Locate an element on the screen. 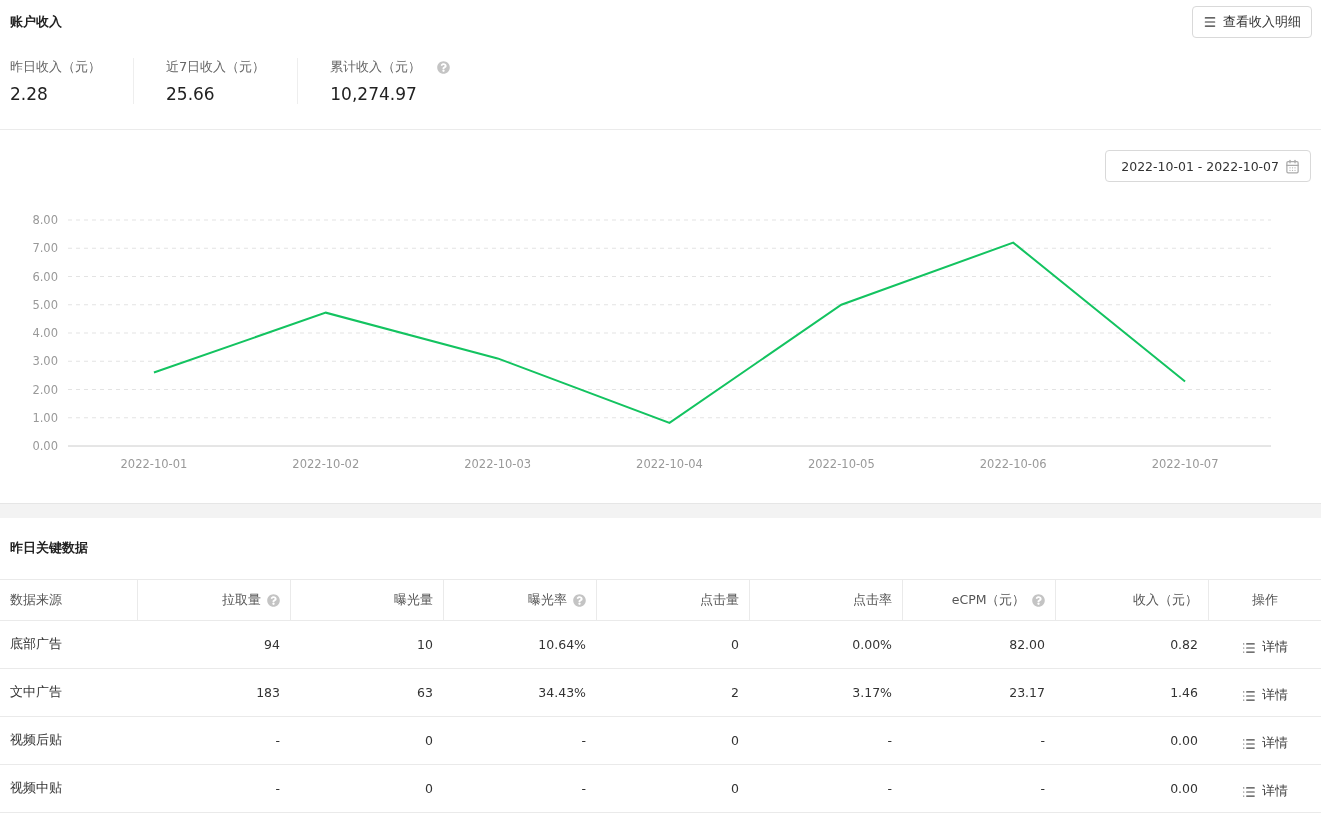 This screenshot has width=1321, height=819. column-header: eCPM（元） is located at coordinates (978, 600).